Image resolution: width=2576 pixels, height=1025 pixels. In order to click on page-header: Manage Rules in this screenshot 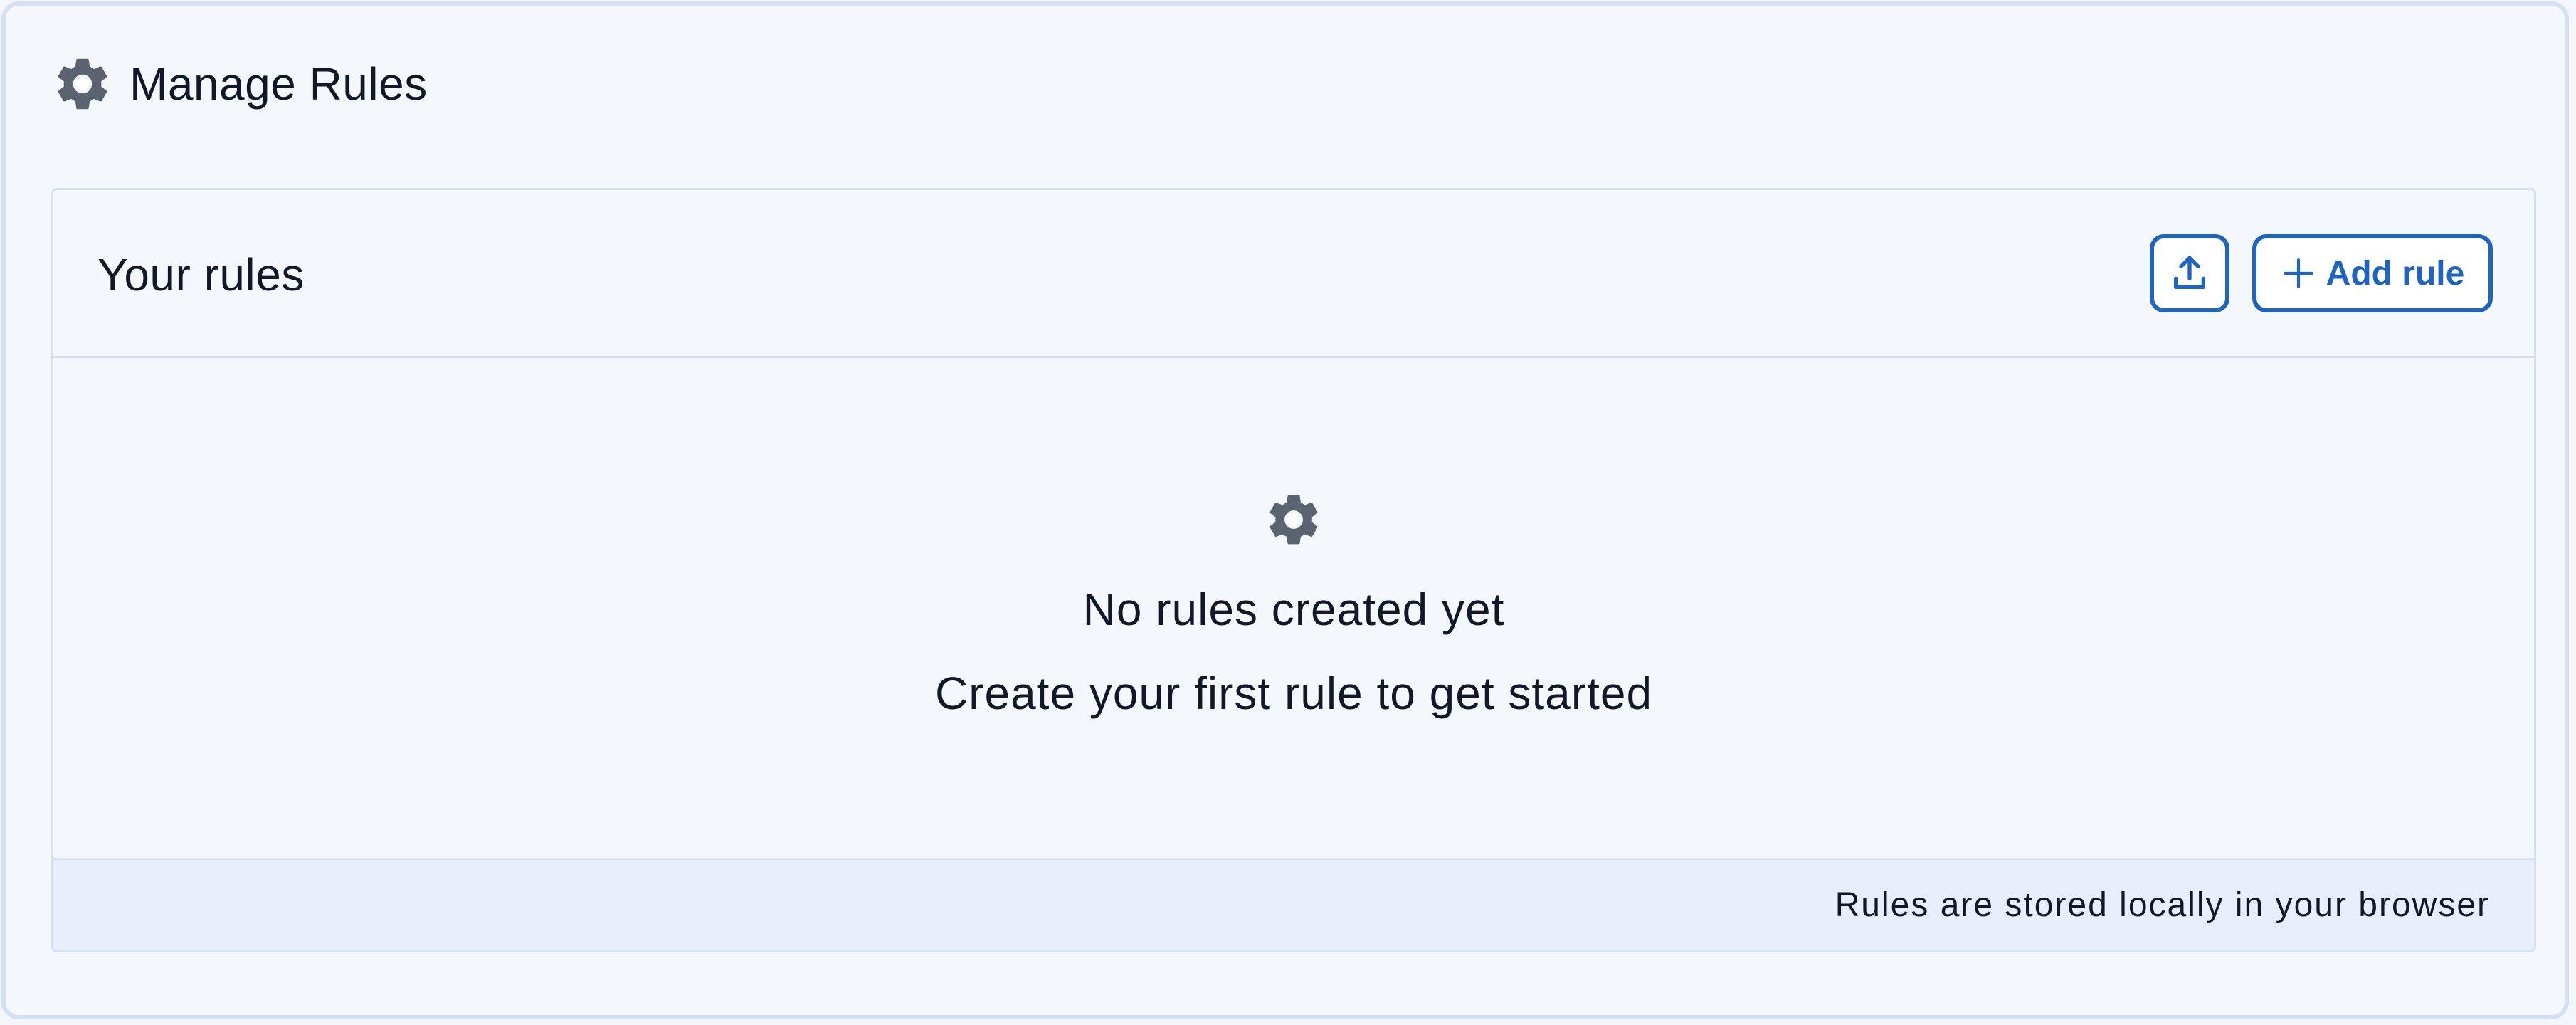, I will do `click(240, 84)`.